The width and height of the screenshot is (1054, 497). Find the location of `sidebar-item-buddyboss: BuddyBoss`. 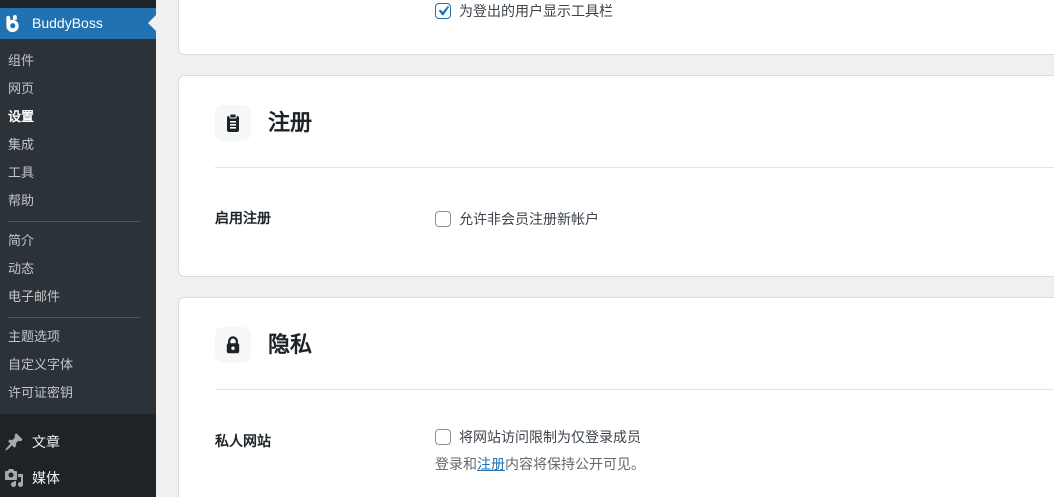

sidebar-item-buddyboss: BuddyBoss is located at coordinates (78, 23).